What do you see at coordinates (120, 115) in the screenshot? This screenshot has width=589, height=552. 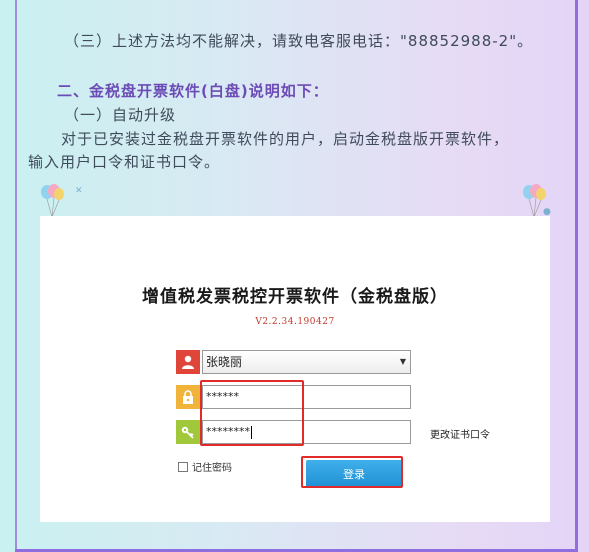 I see `subheading-auto-upgrade: （一）自动升级` at bounding box center [120, 115].